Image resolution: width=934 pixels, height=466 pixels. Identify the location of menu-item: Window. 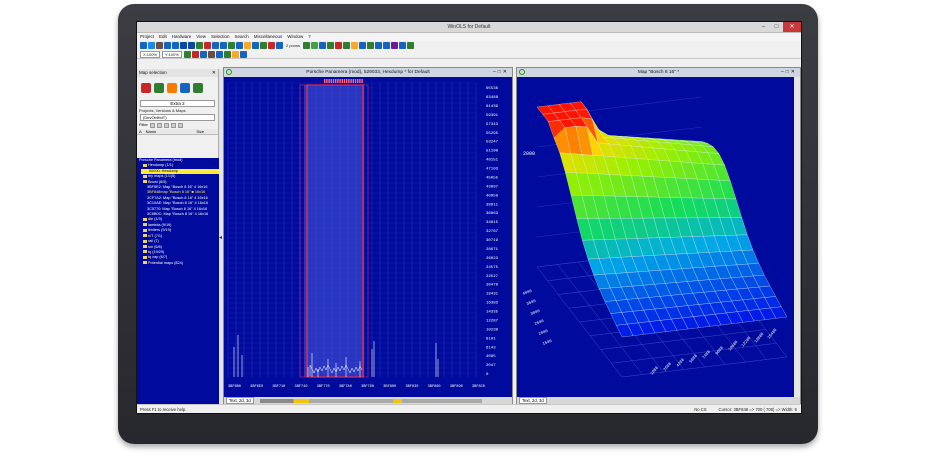
(295, 37).